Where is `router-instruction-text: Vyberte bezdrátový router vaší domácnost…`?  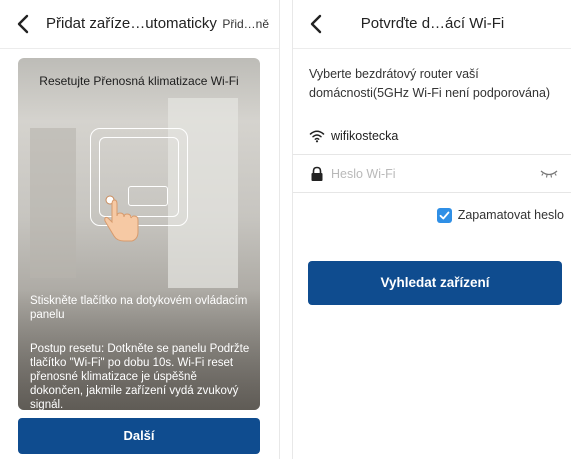 router-instruction-text: Vyberte bezdrátový router vaší domácnost… is located at coordinates (430, 83).